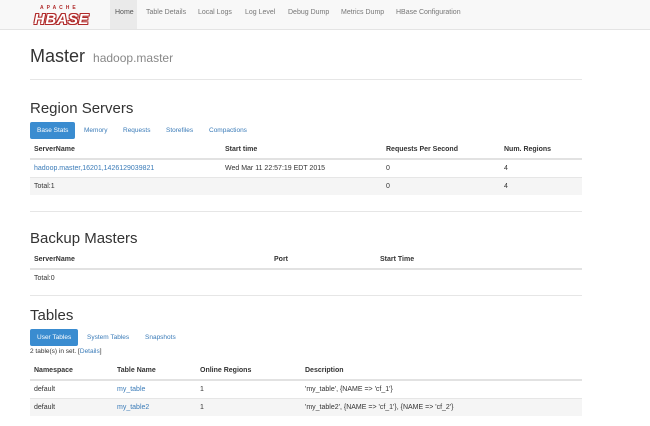 Image resolution: width=650 pixels, height=426 pixels. I want to click on tab-user-tables: User Tables, so click(54, 337).